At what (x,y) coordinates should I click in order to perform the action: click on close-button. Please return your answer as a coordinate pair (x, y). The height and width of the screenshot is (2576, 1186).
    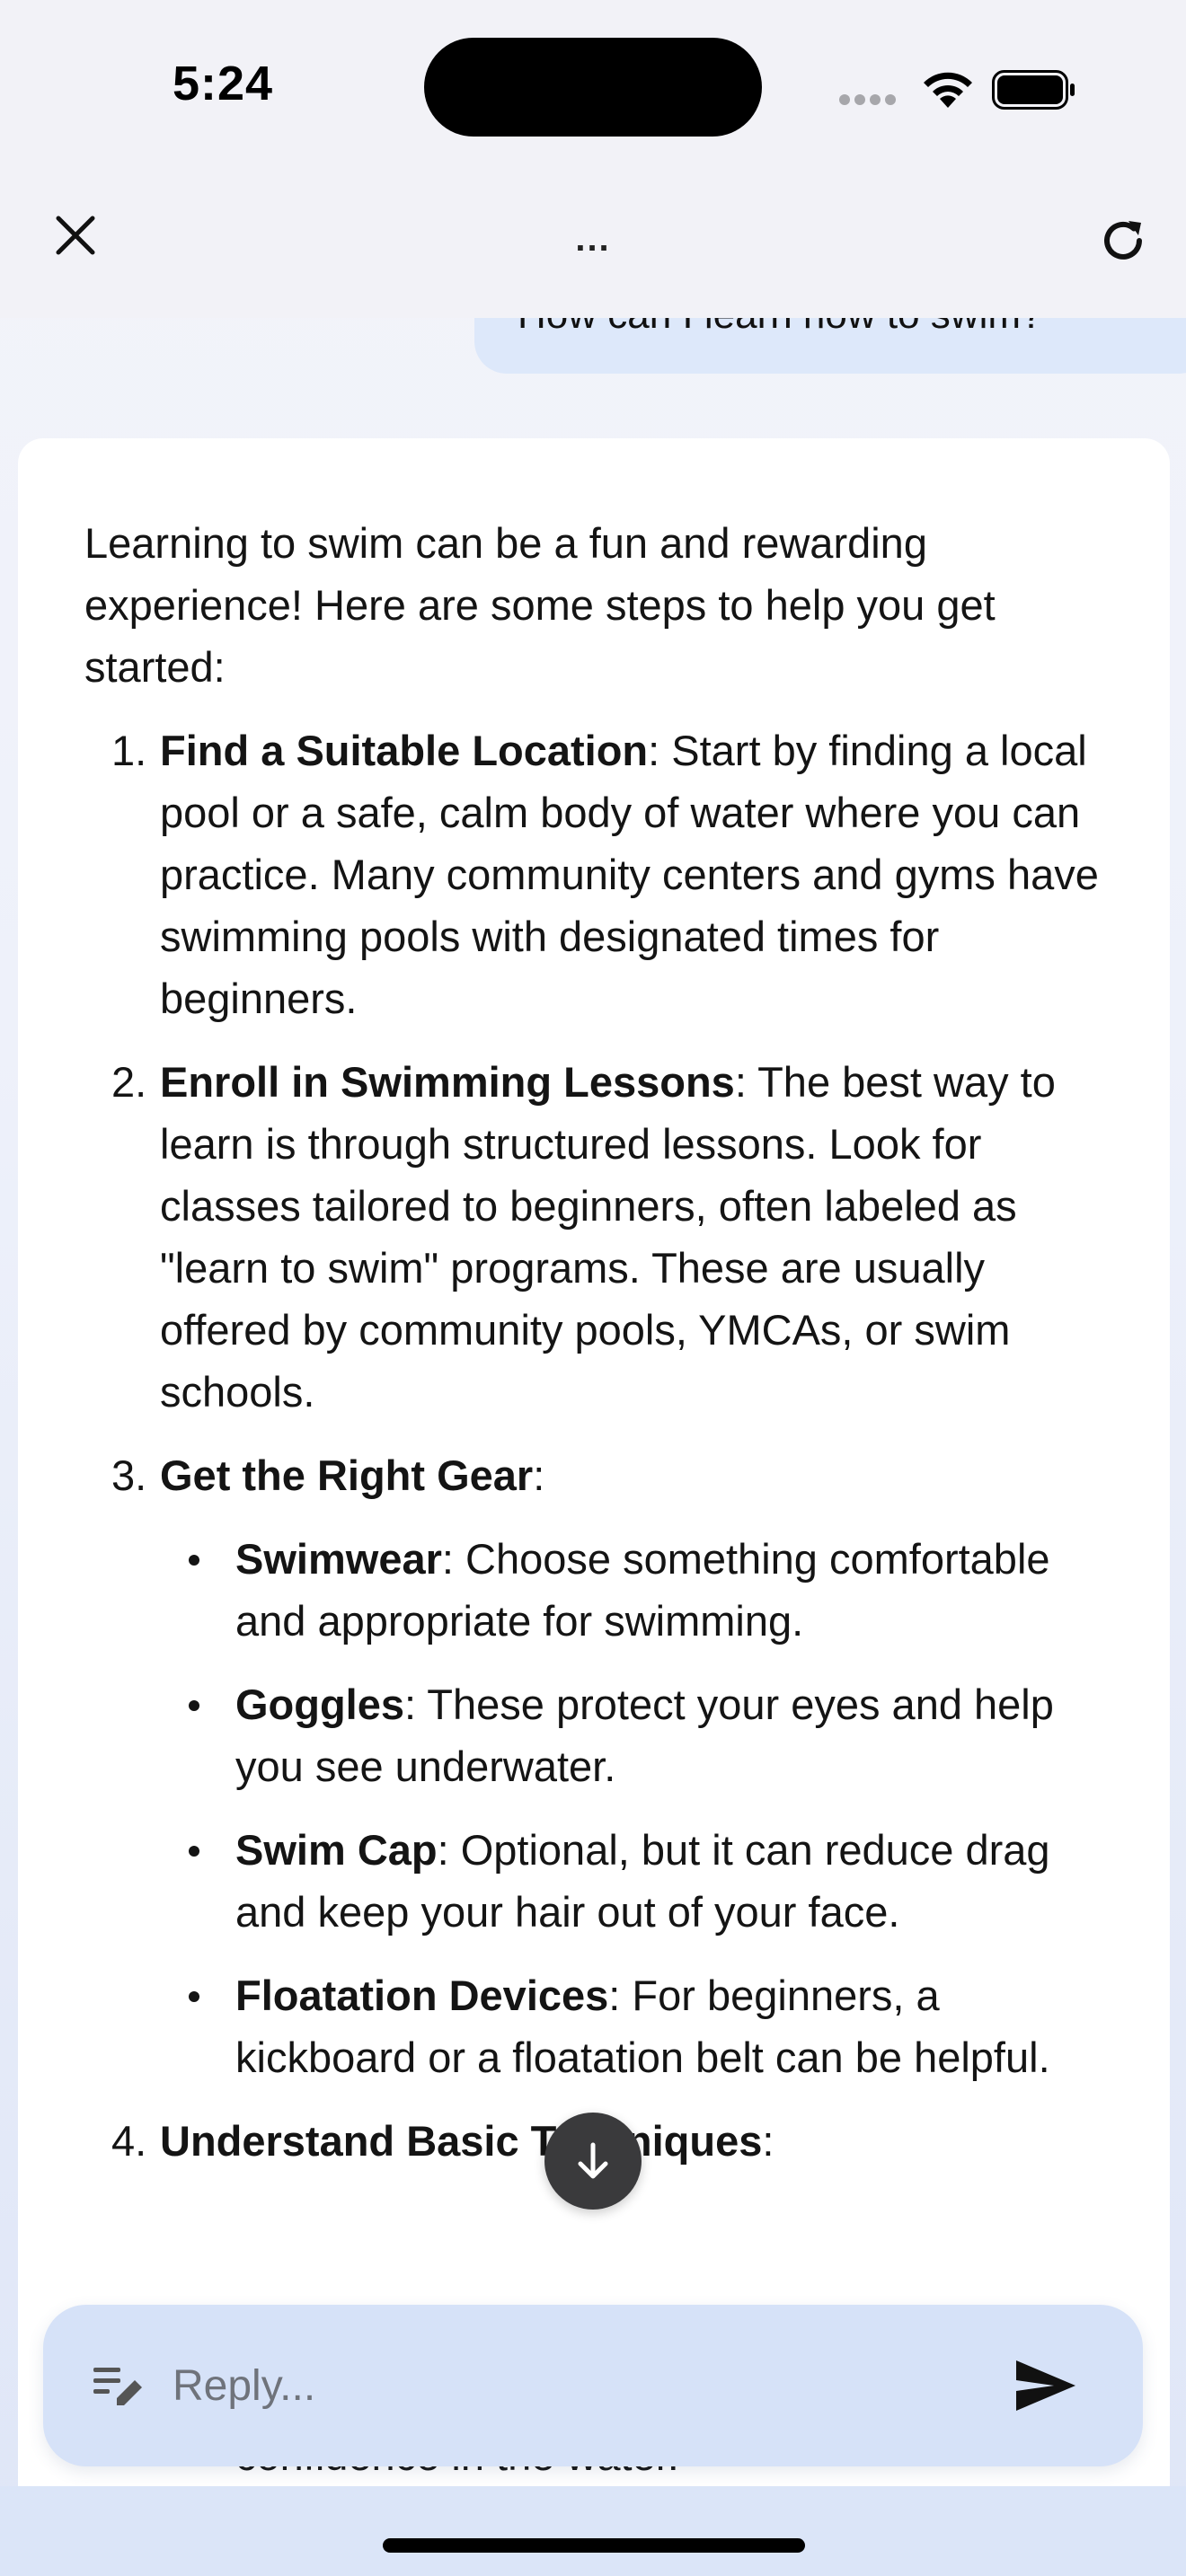
    Looking at the image, I should click on (75, 235).